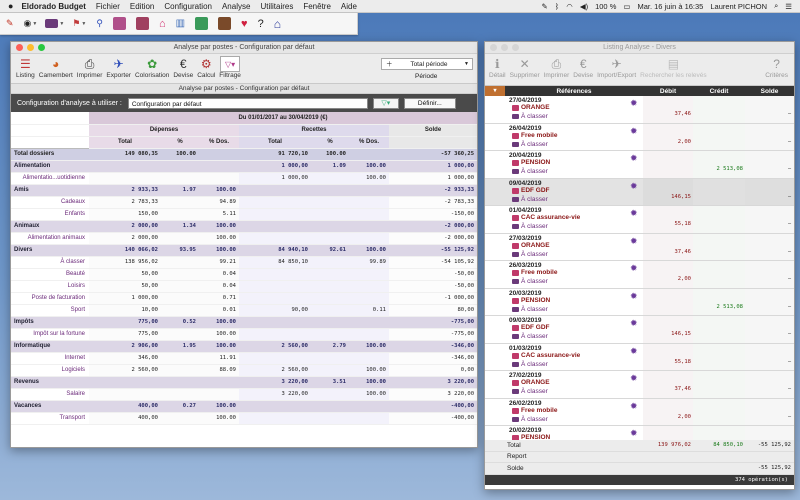 The height and width of the screenshot is (500, 800). I want to click on search-icon: ⌕, so click(776, 6).